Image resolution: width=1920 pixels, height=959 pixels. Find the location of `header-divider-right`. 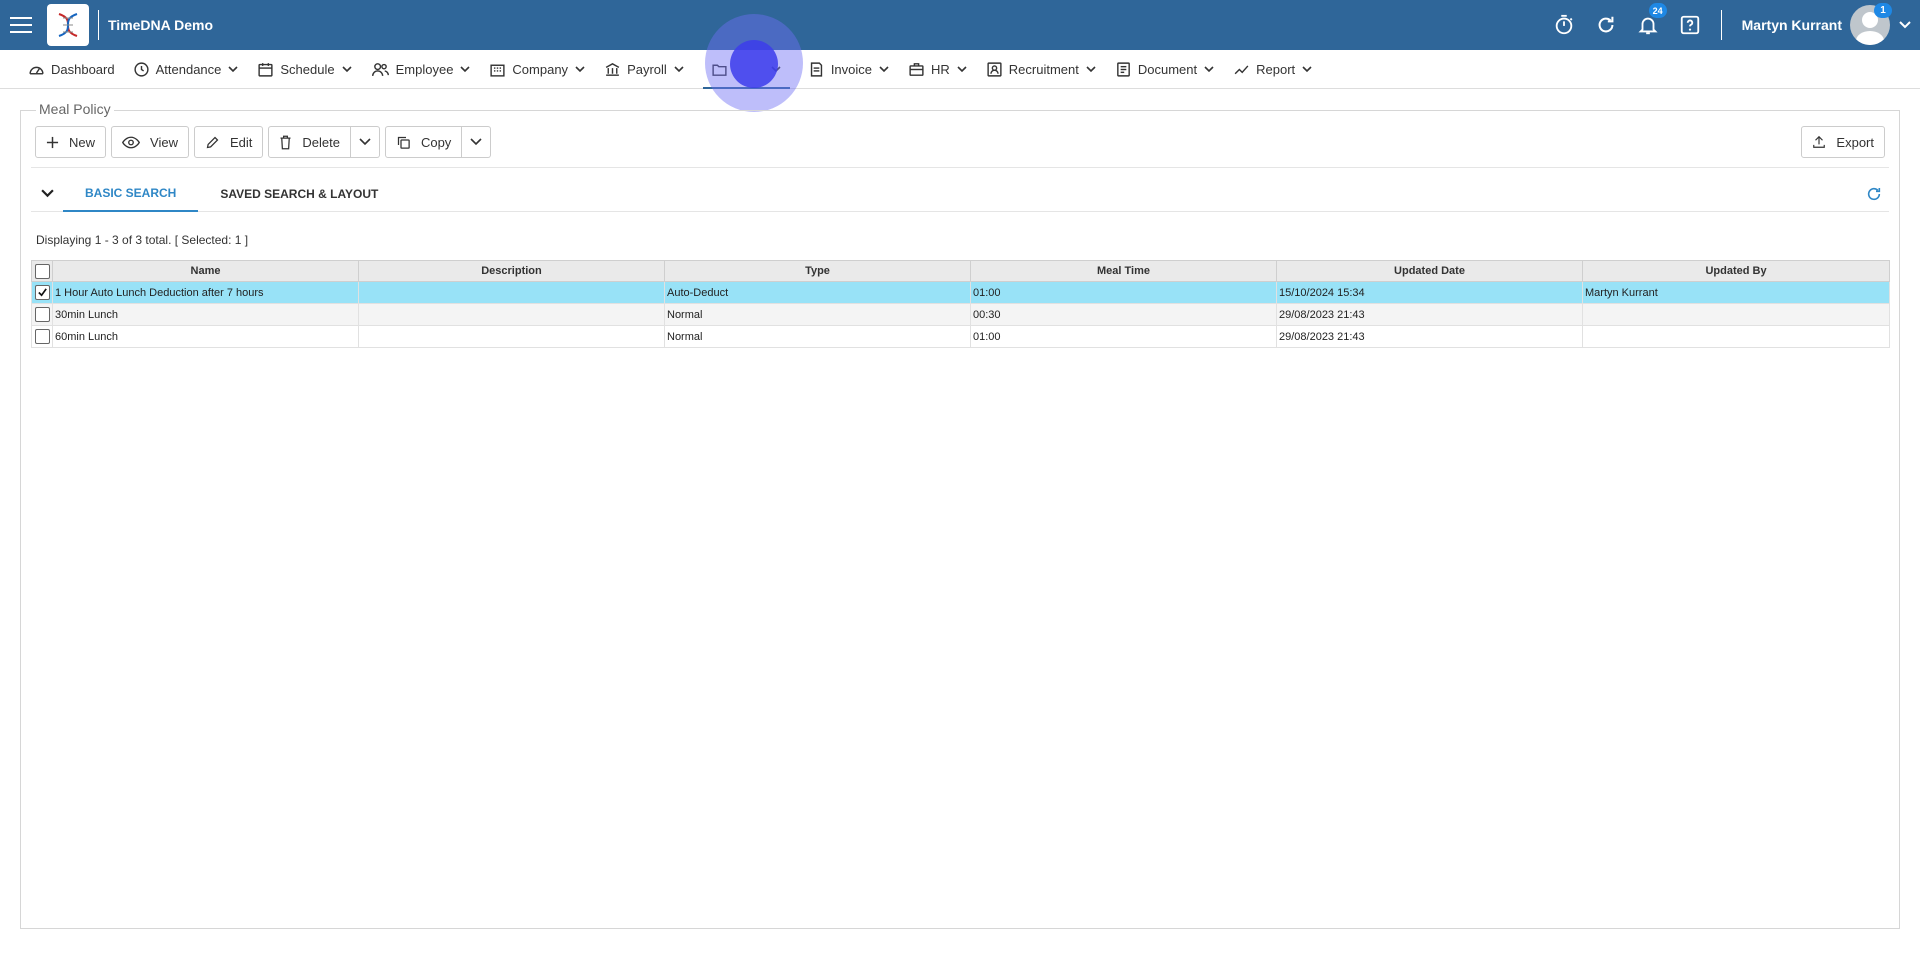

header-divider-right is located at coordinates (1721, 25).